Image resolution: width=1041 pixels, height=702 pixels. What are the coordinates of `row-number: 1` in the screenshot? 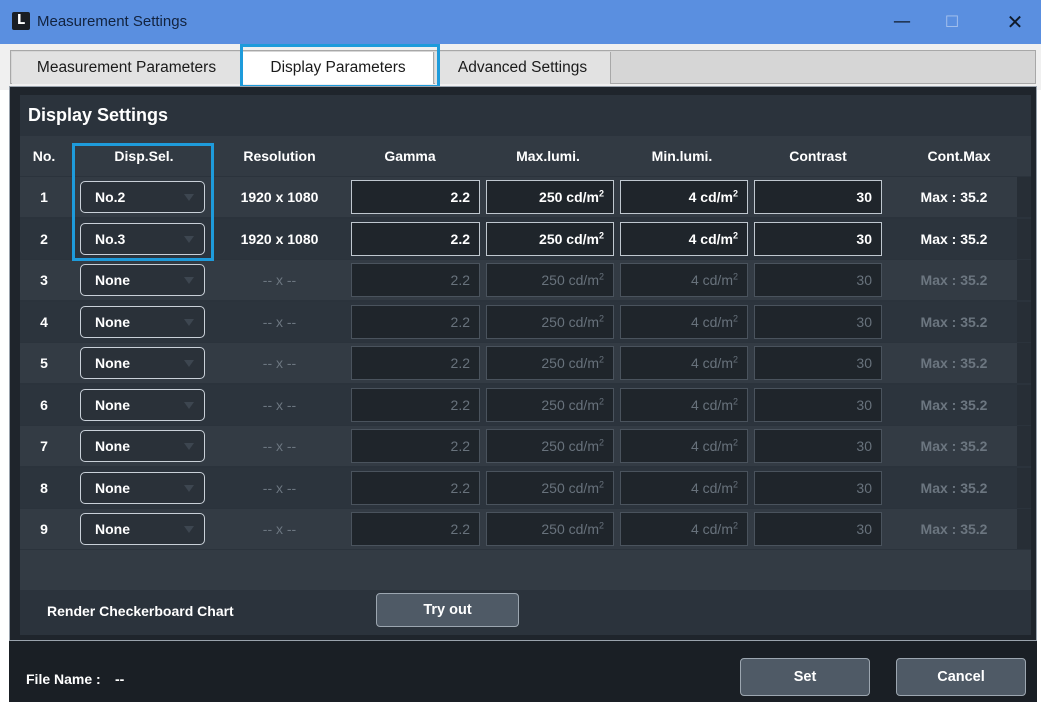 It's located at (44, 197).